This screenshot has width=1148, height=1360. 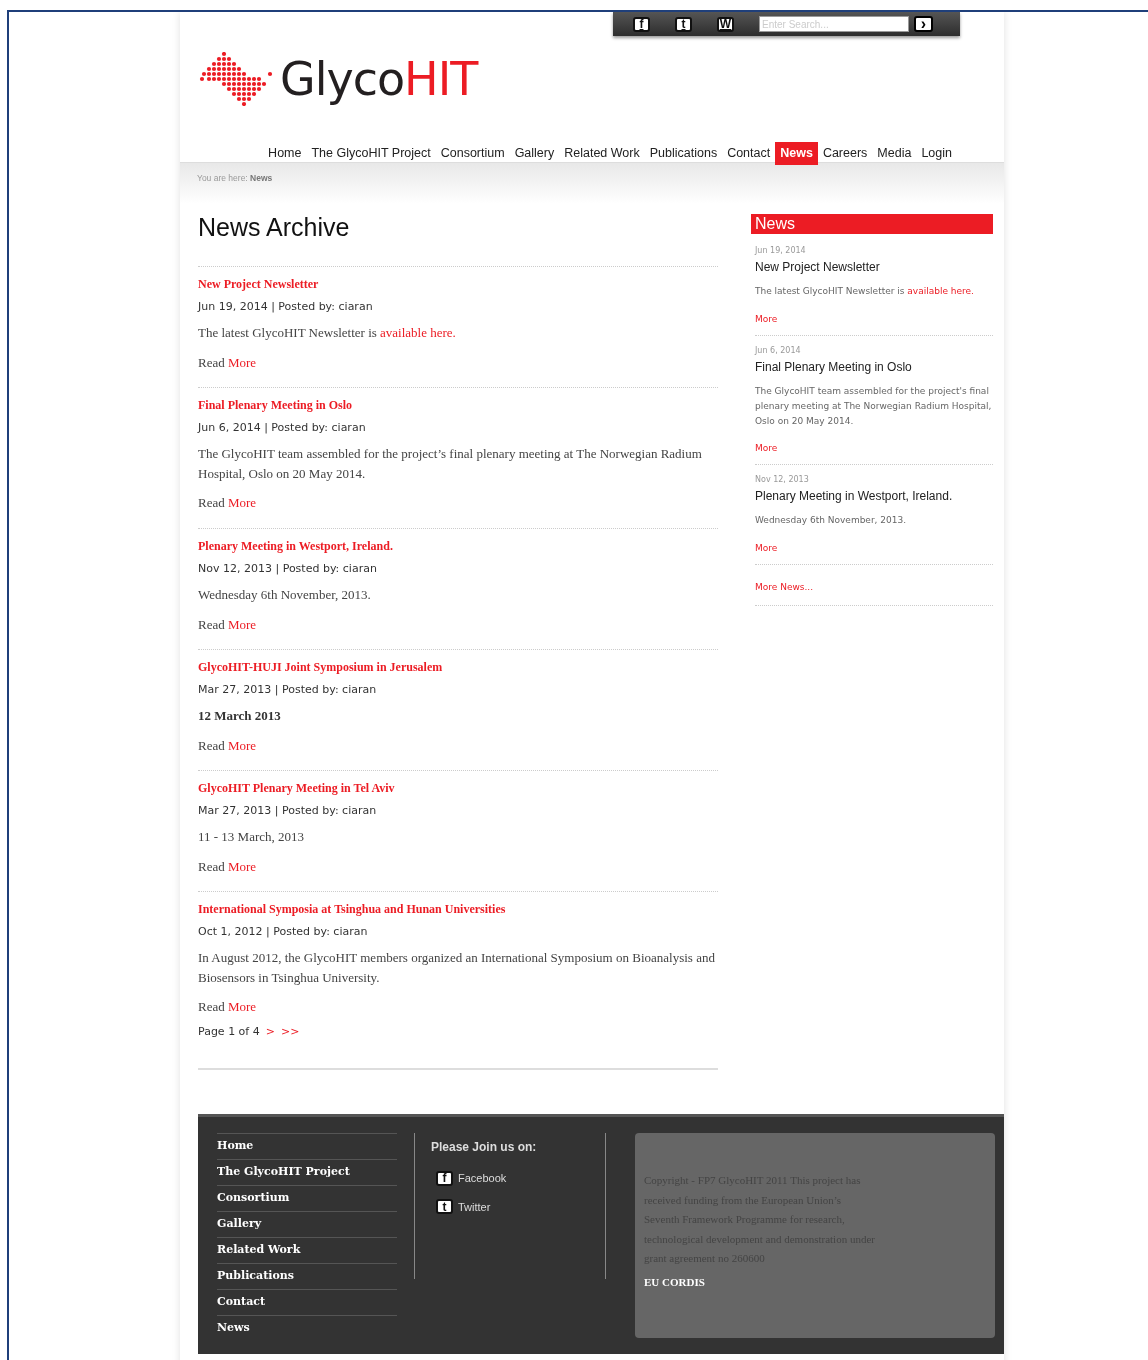 What do you see at coordinates (778, 350) in the screenshot?
I see `news-date: Jun 6, 2014` at bounding box center [778, 350].